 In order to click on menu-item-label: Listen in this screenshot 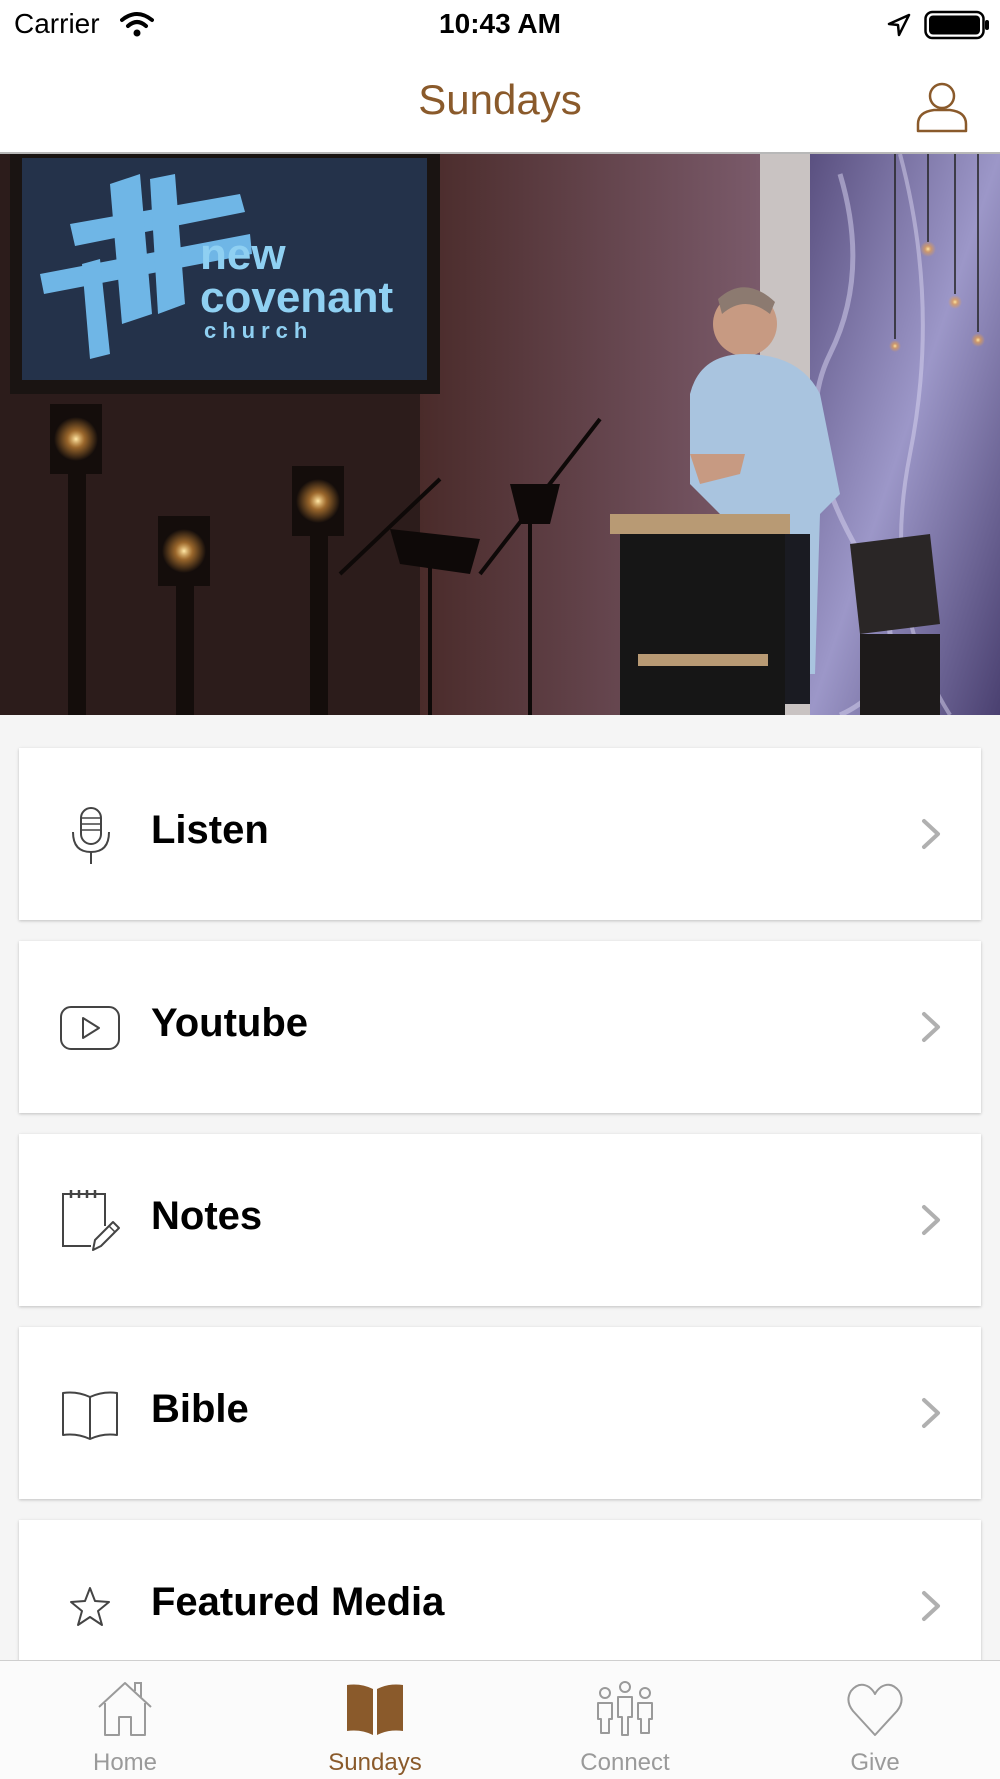, I will do `click(210, 830)`.